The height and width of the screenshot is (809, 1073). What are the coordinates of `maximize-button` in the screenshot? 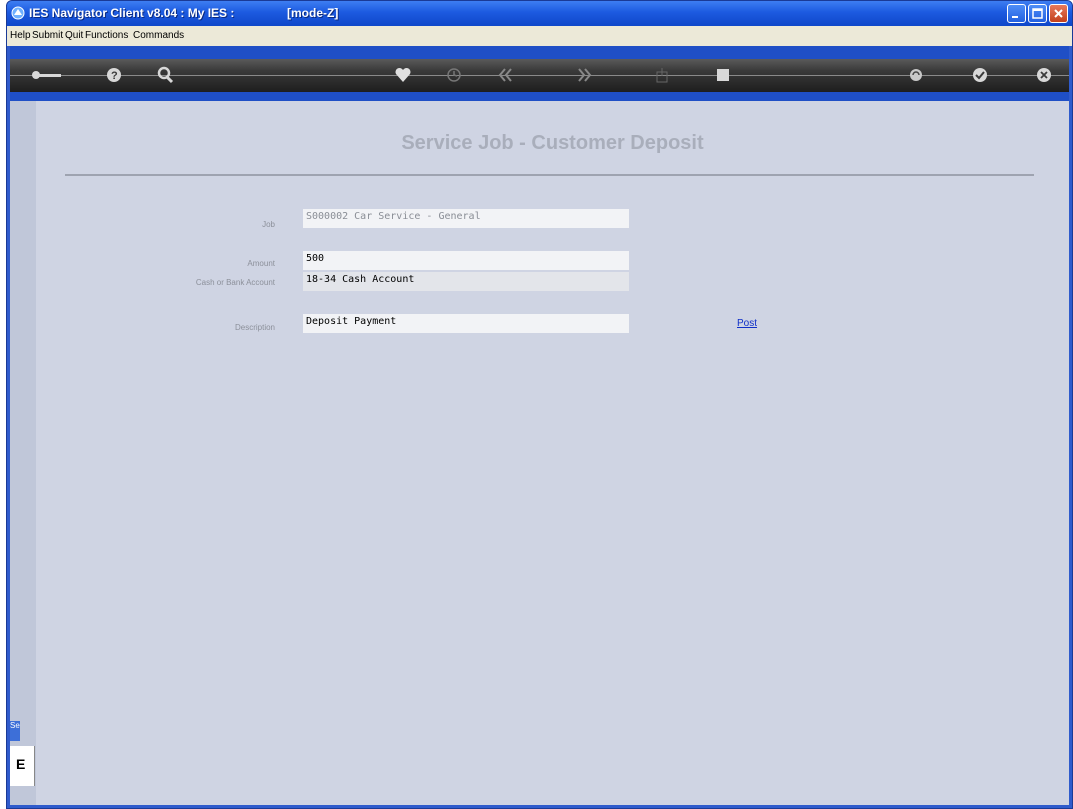 It's located at (1037, 13).